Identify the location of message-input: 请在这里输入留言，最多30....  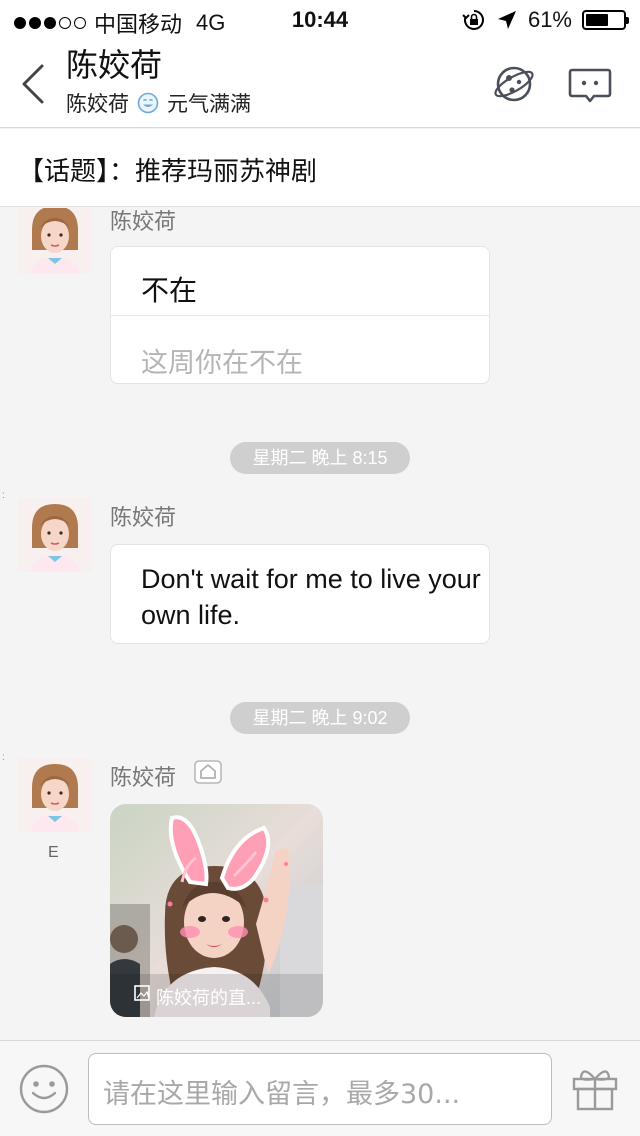
(320, 1089).